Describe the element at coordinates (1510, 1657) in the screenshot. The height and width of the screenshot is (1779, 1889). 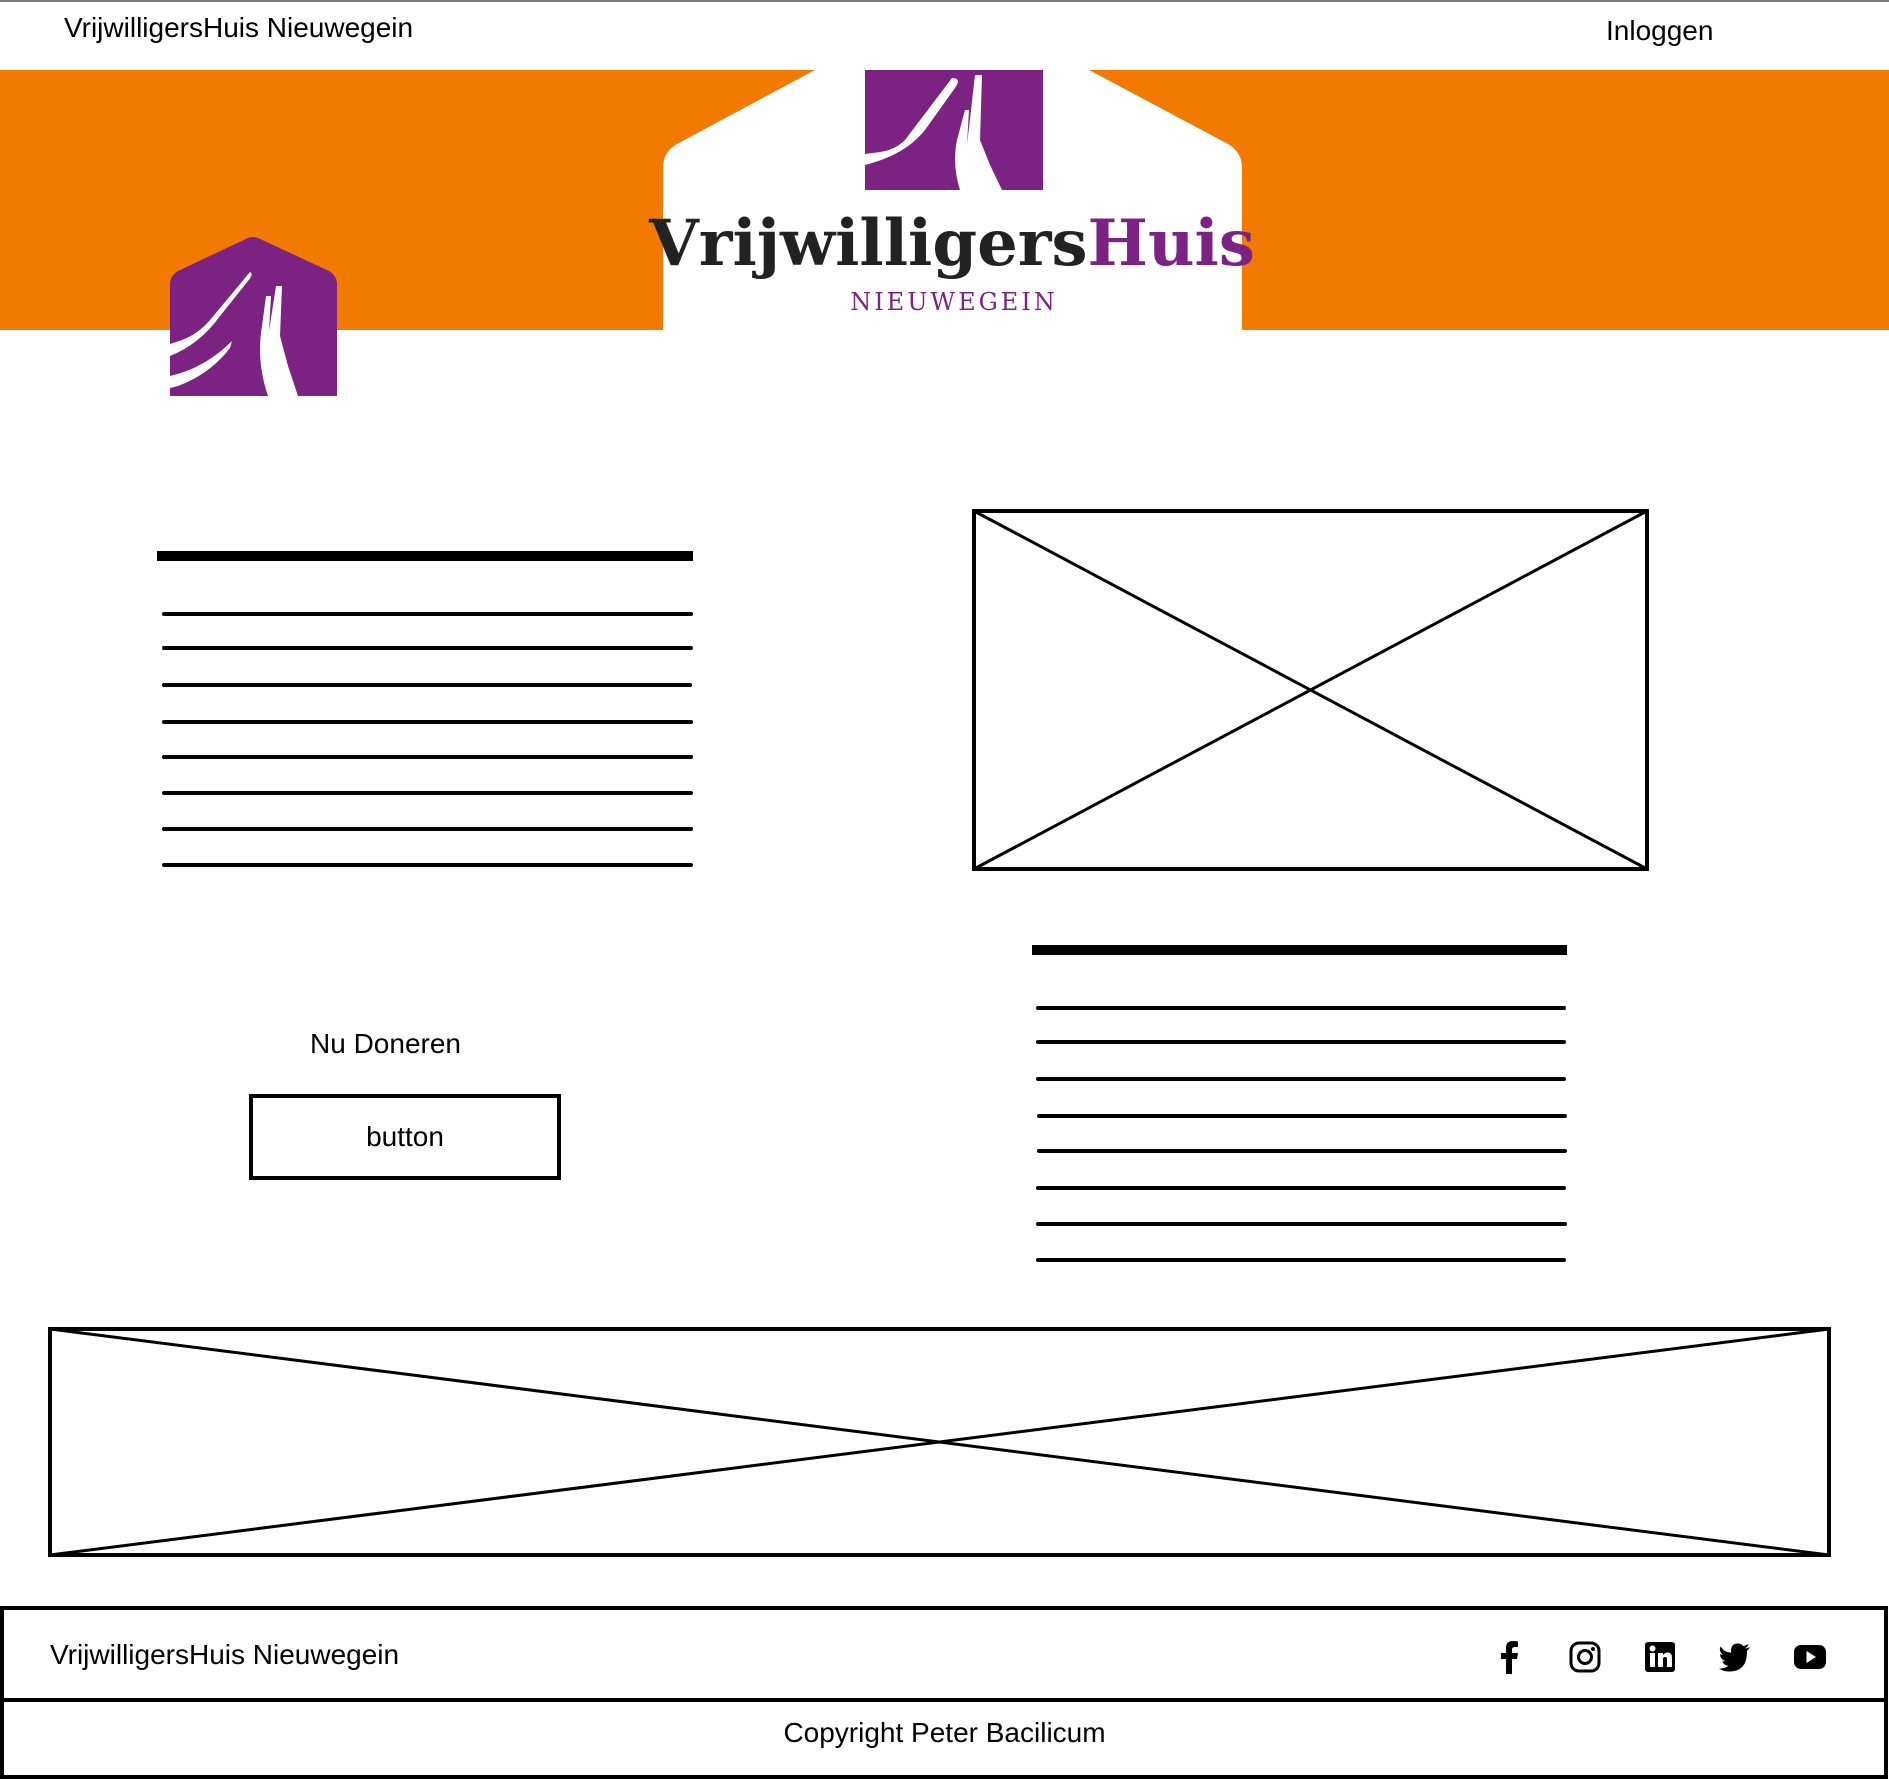
I see `facebook-icon` at that location.